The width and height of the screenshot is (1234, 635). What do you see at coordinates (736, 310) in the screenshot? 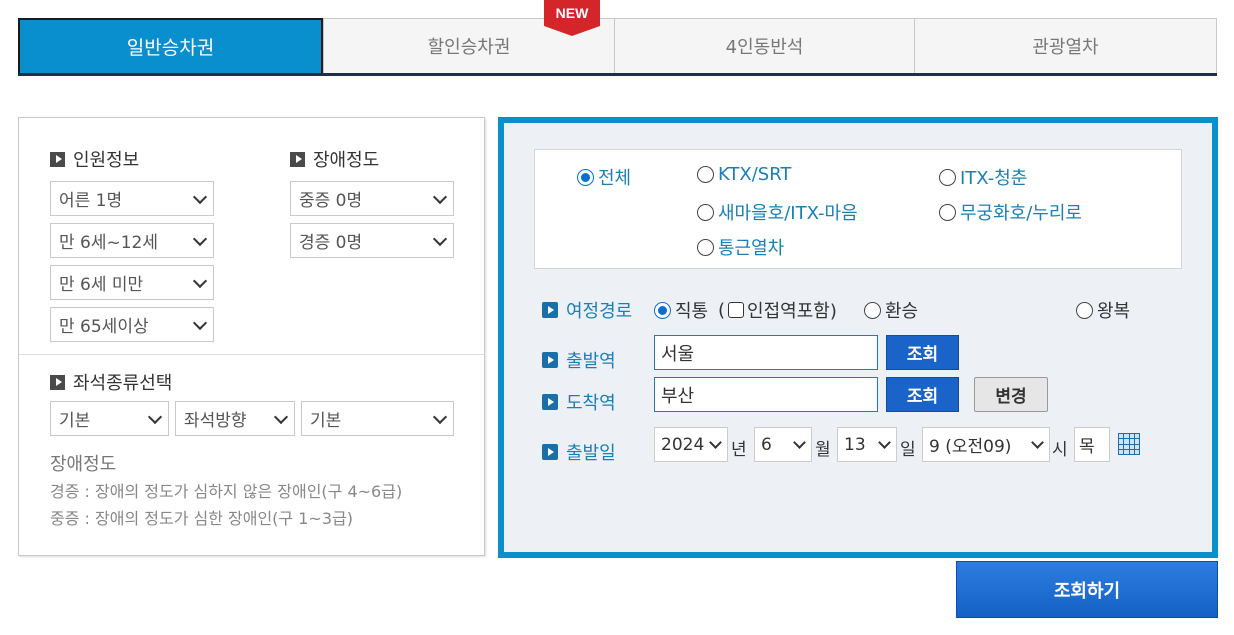
I see `checkbox-icon` at bounding box center [736, 310].